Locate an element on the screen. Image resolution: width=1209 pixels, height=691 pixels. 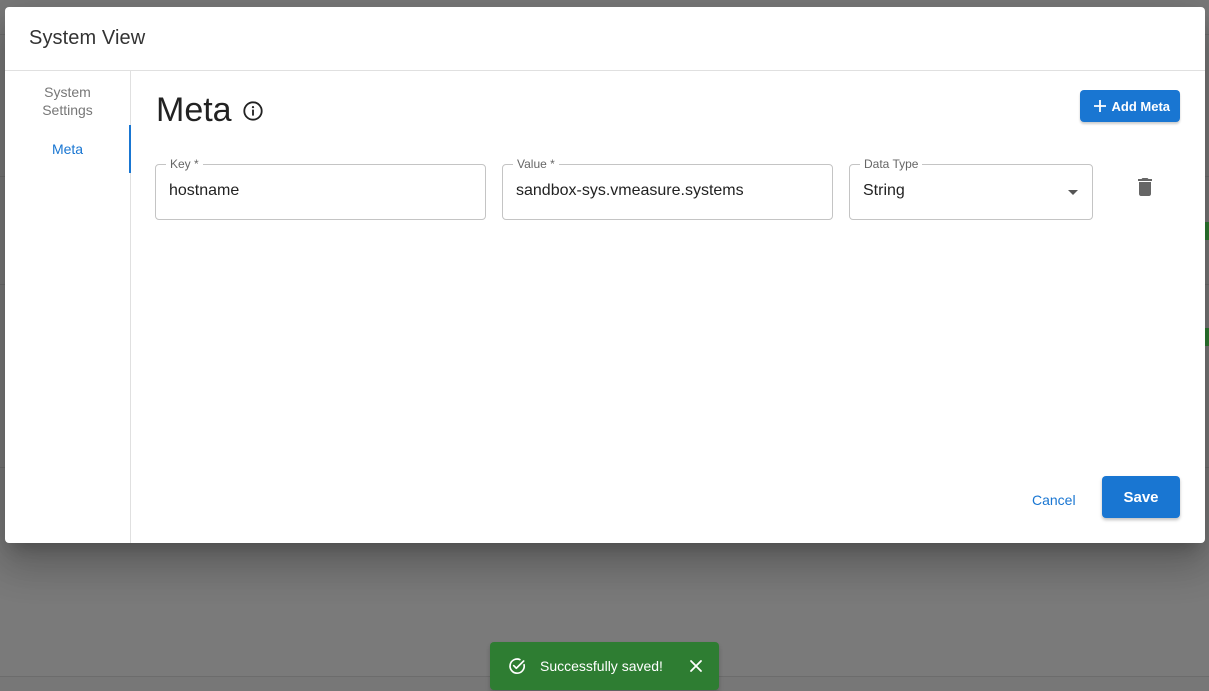
data-type-select: Data Type String is located at coordinates (971, 188).